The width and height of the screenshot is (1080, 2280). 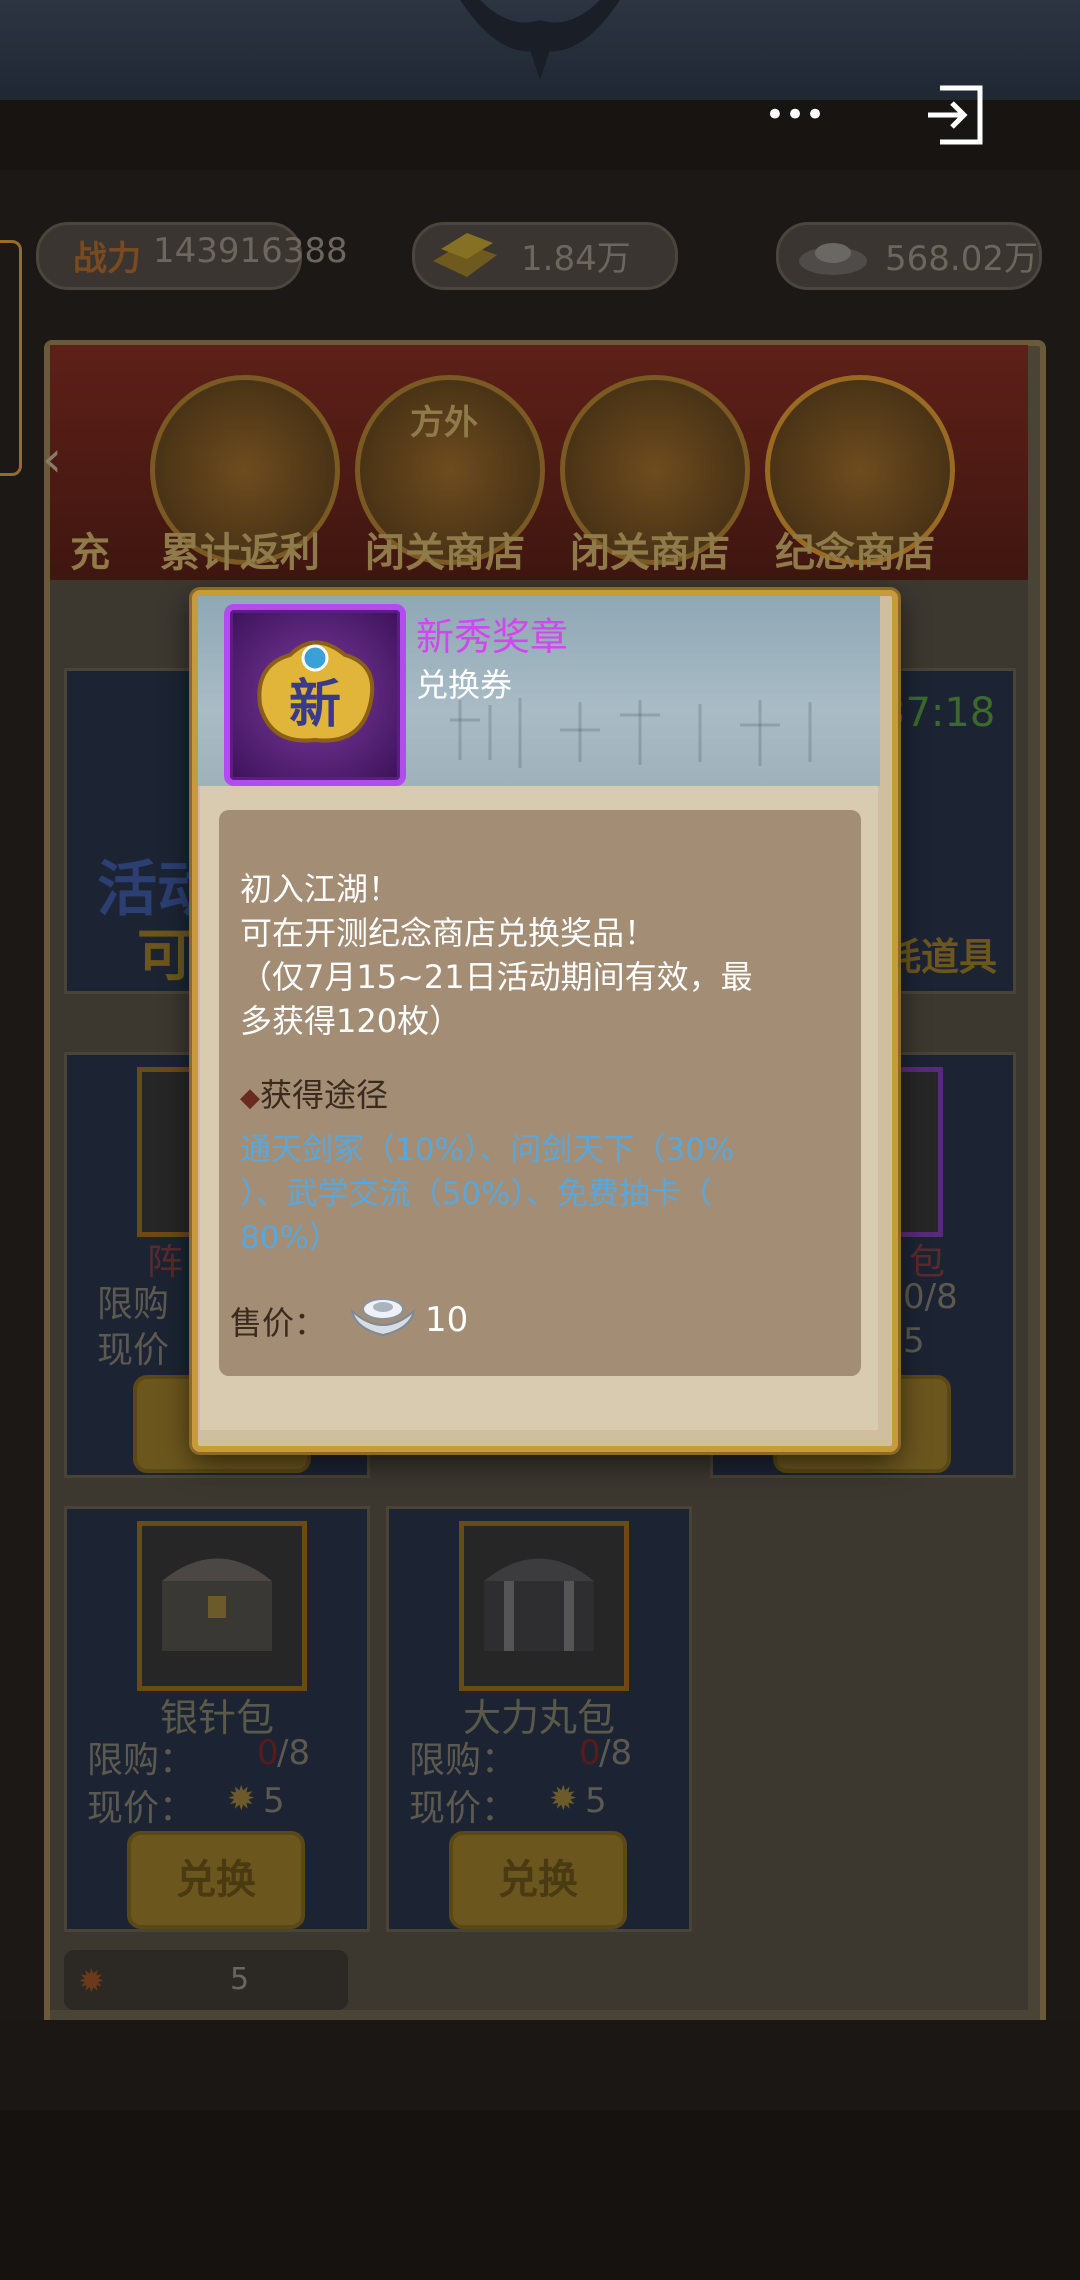 I want to click on shop-tab-banner: 充 累计返利 方外 闭关商店 闭关商店 纪念商店, so click(x=539, y=462).